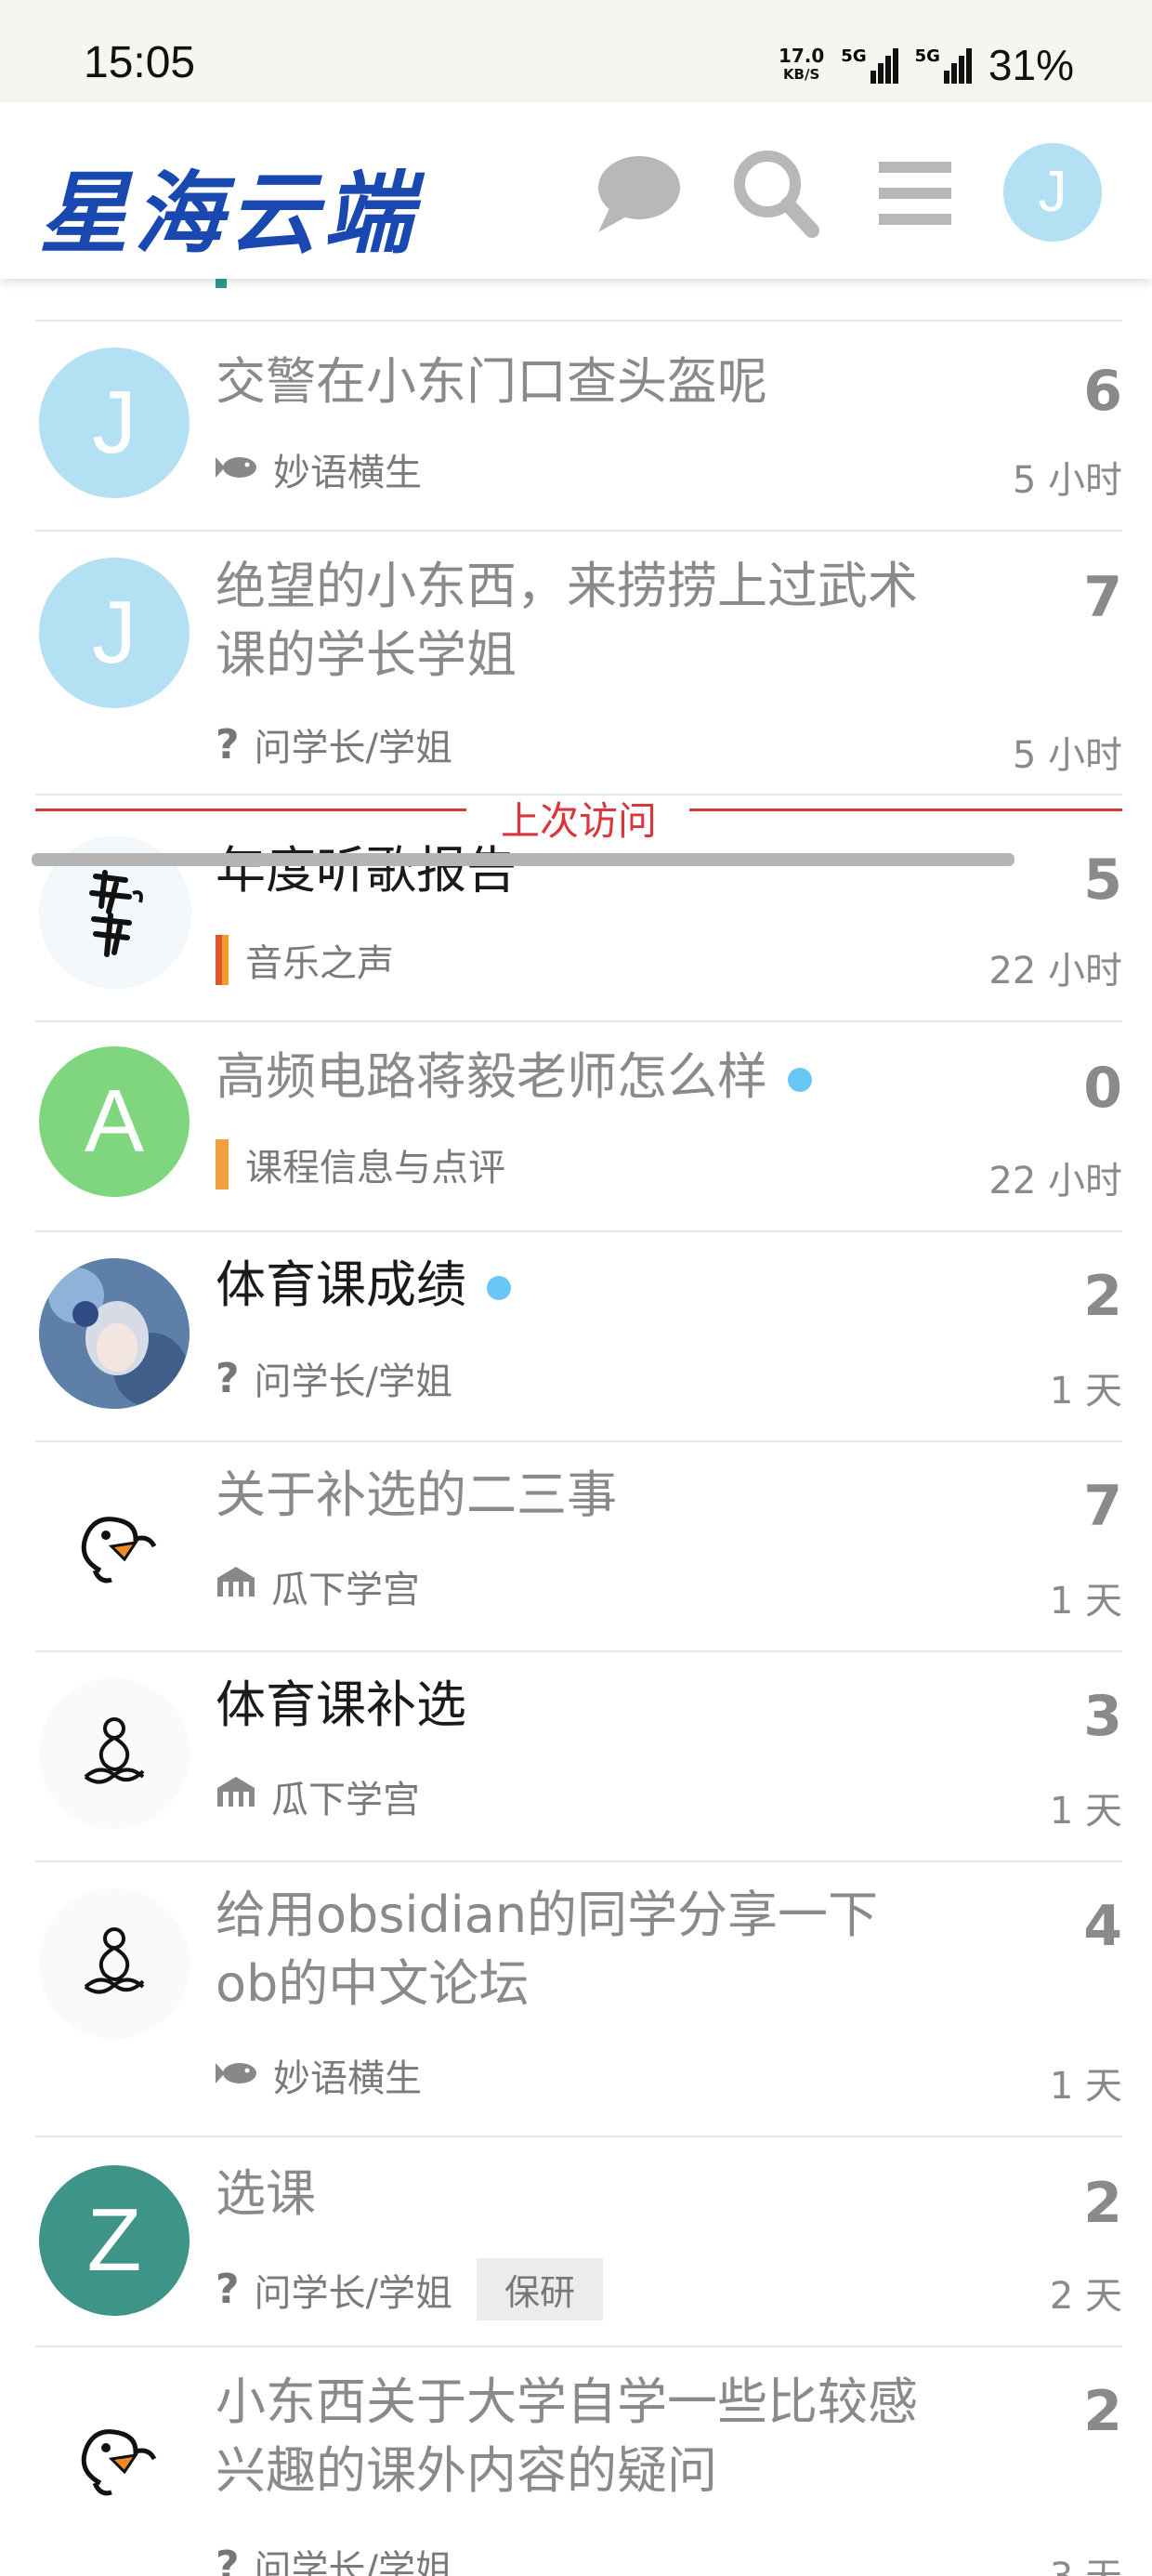 This screenshot has height=2576, width=1152. Describe the element at coordinates (774, 193) in the screenshot. I see `search-icon` at that location.